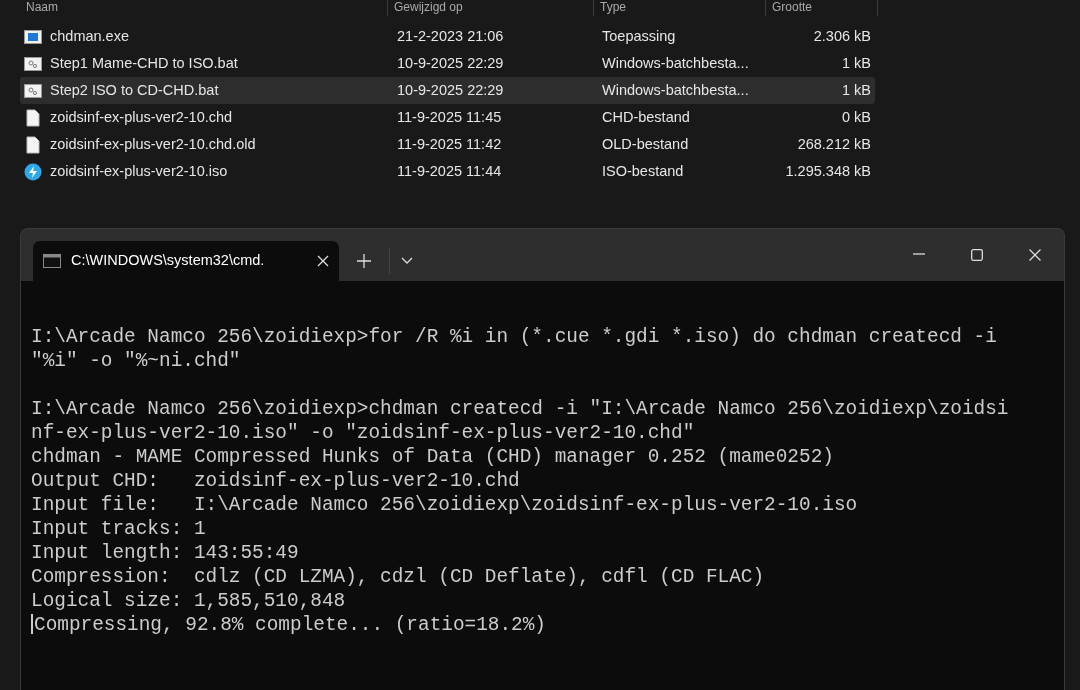 The image size is (1080, 690). What do you see at coordinates (89, 36) in the screenshot?
I see `file-name: chdman.exe` at bounding box center [89, 36].